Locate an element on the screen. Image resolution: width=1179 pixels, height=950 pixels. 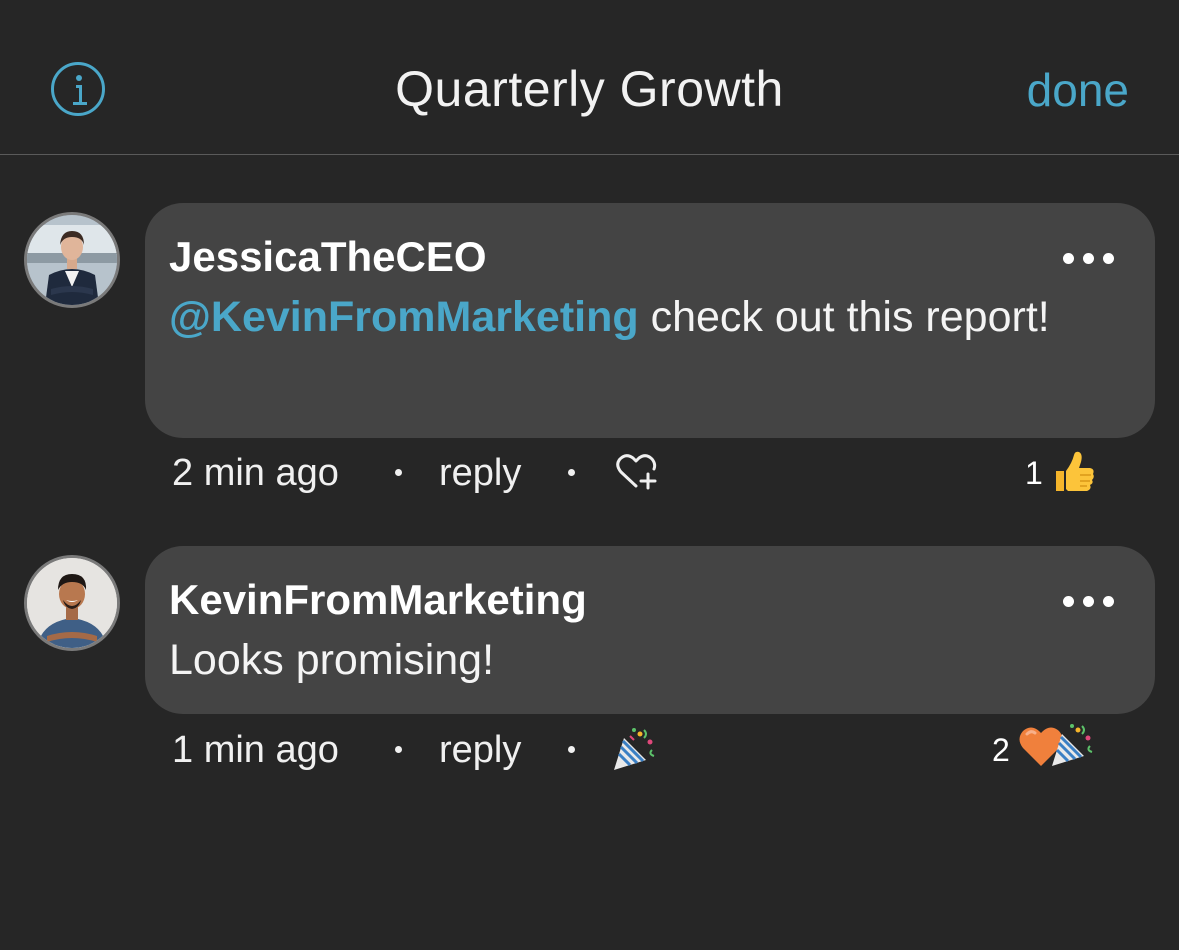
comment-body: check out this report! is located at coordinates (844, 317).